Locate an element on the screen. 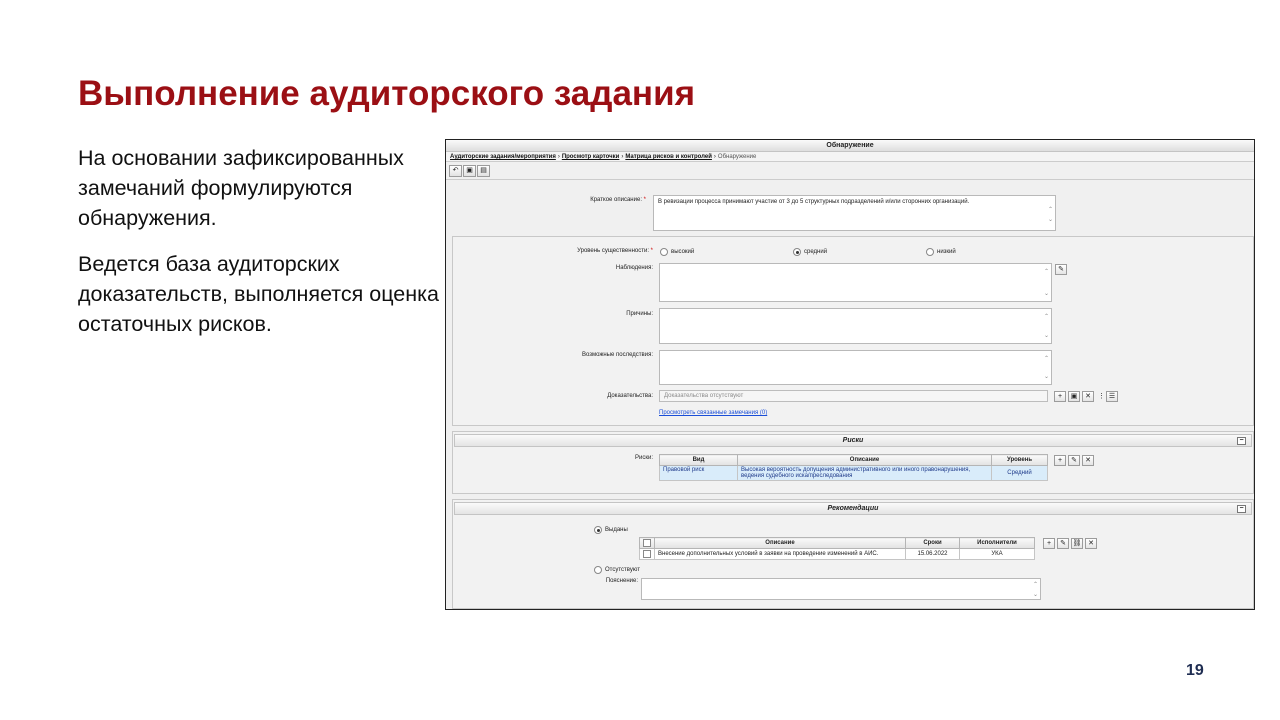  causes-field: ⌃ ⌄ is located at coordinates (855, 326).